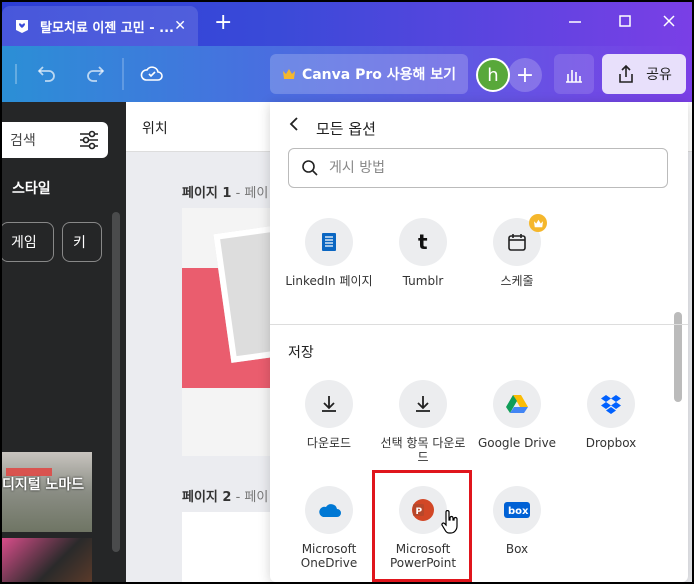  I want to click on option-schedule: 스케줄, so click(517, 251).